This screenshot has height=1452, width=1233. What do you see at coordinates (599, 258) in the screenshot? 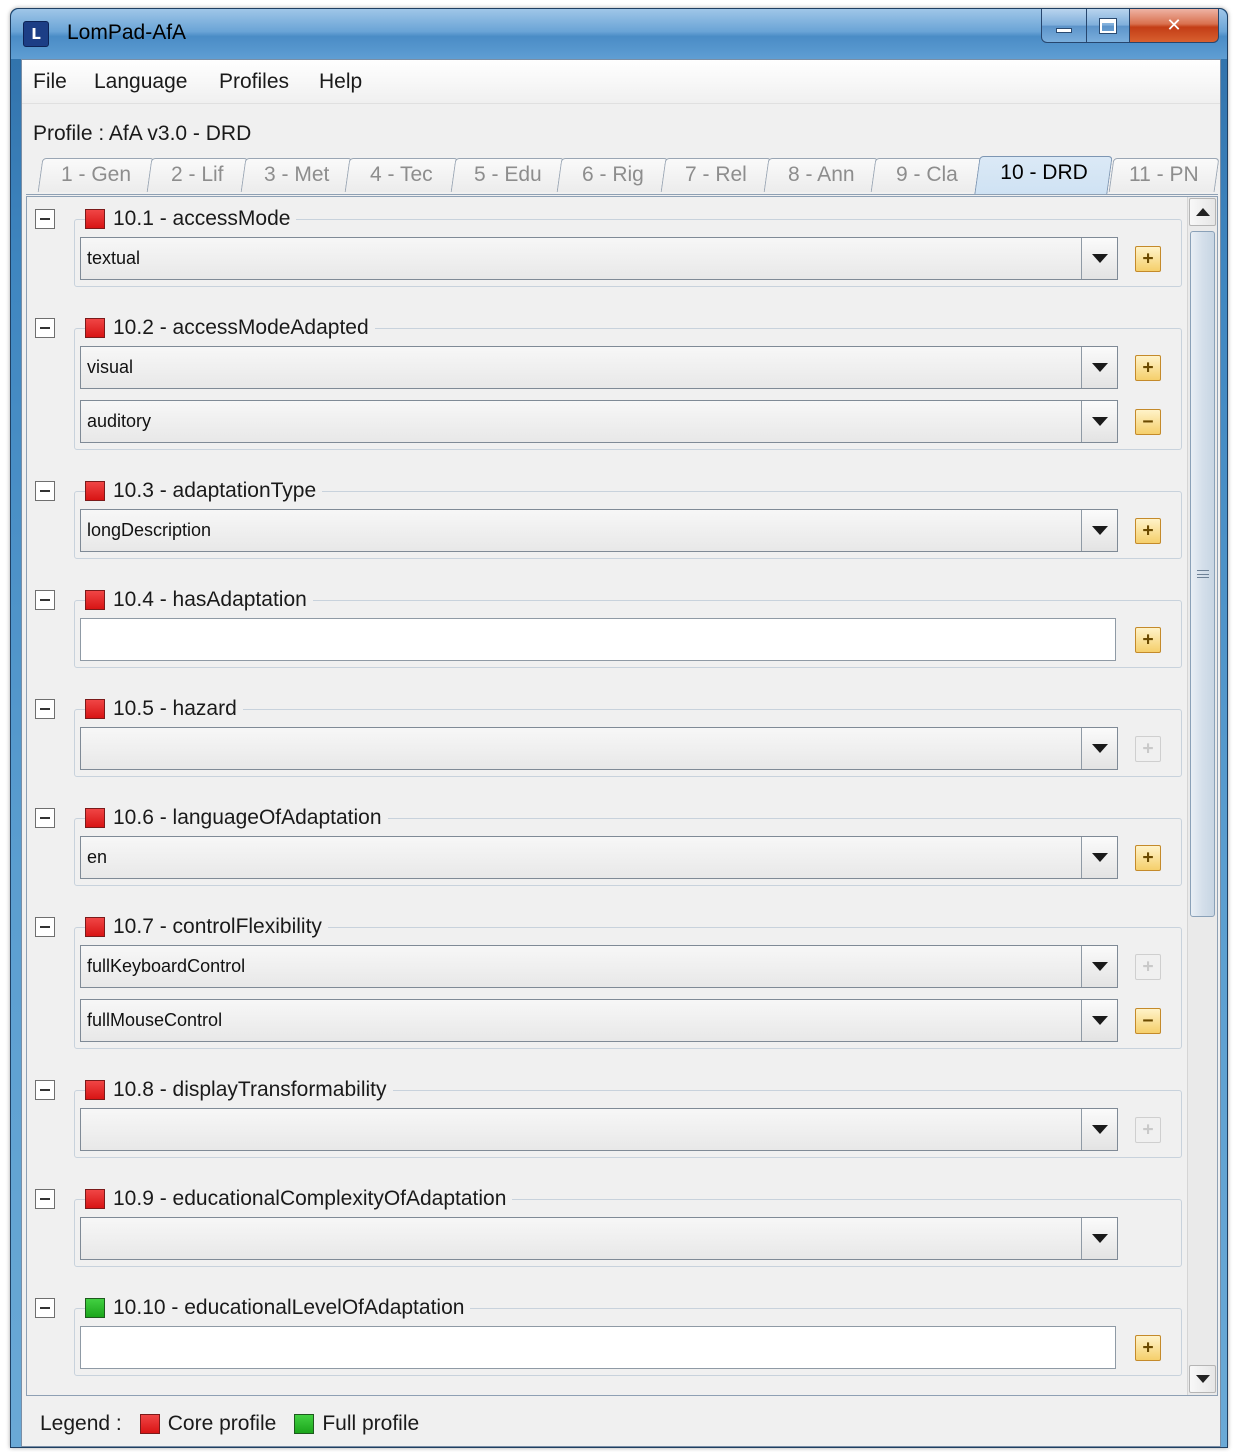
I see `value-combobox: textual` at bounding box center [599, 258].